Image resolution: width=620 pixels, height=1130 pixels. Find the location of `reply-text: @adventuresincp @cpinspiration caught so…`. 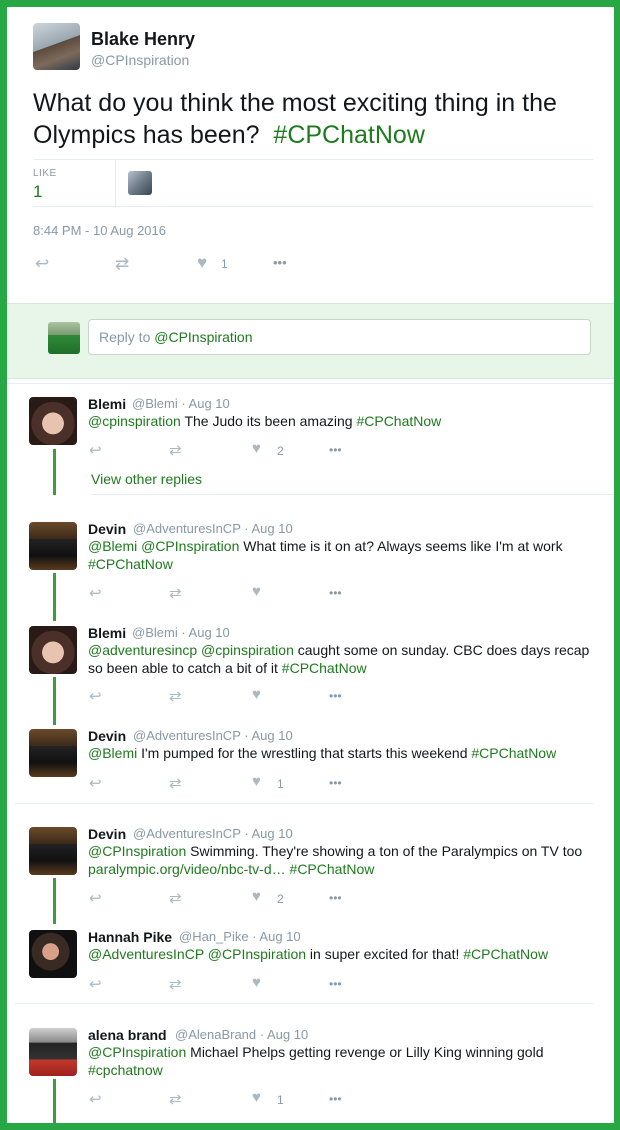

reply-text: @adventuresincp @cpinspiration caught so… is located at coordinates (339, 659).